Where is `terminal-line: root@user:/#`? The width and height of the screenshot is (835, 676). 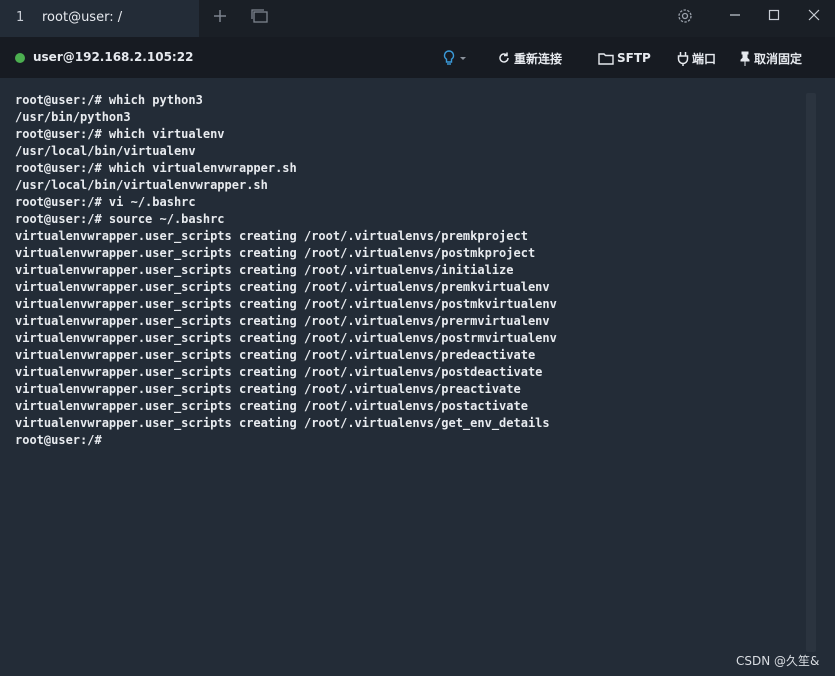 terminal-line: root@user:/# is located at coordinates (62, 440).